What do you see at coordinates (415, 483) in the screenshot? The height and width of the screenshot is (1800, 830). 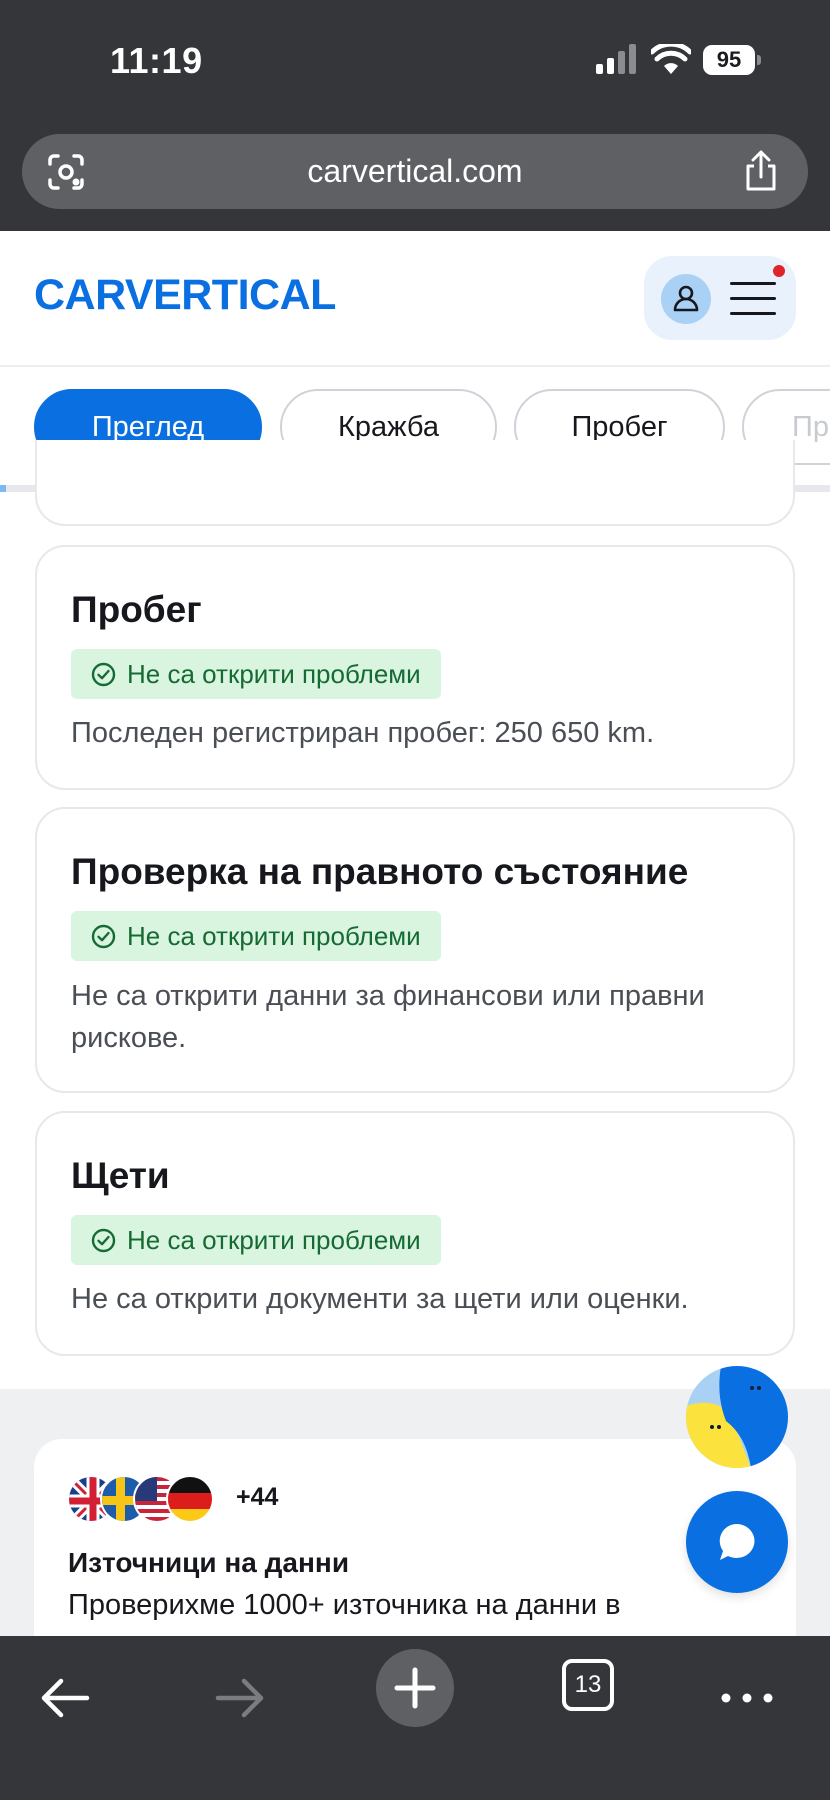 I see `previous-card` at bounding box center [415, 483].